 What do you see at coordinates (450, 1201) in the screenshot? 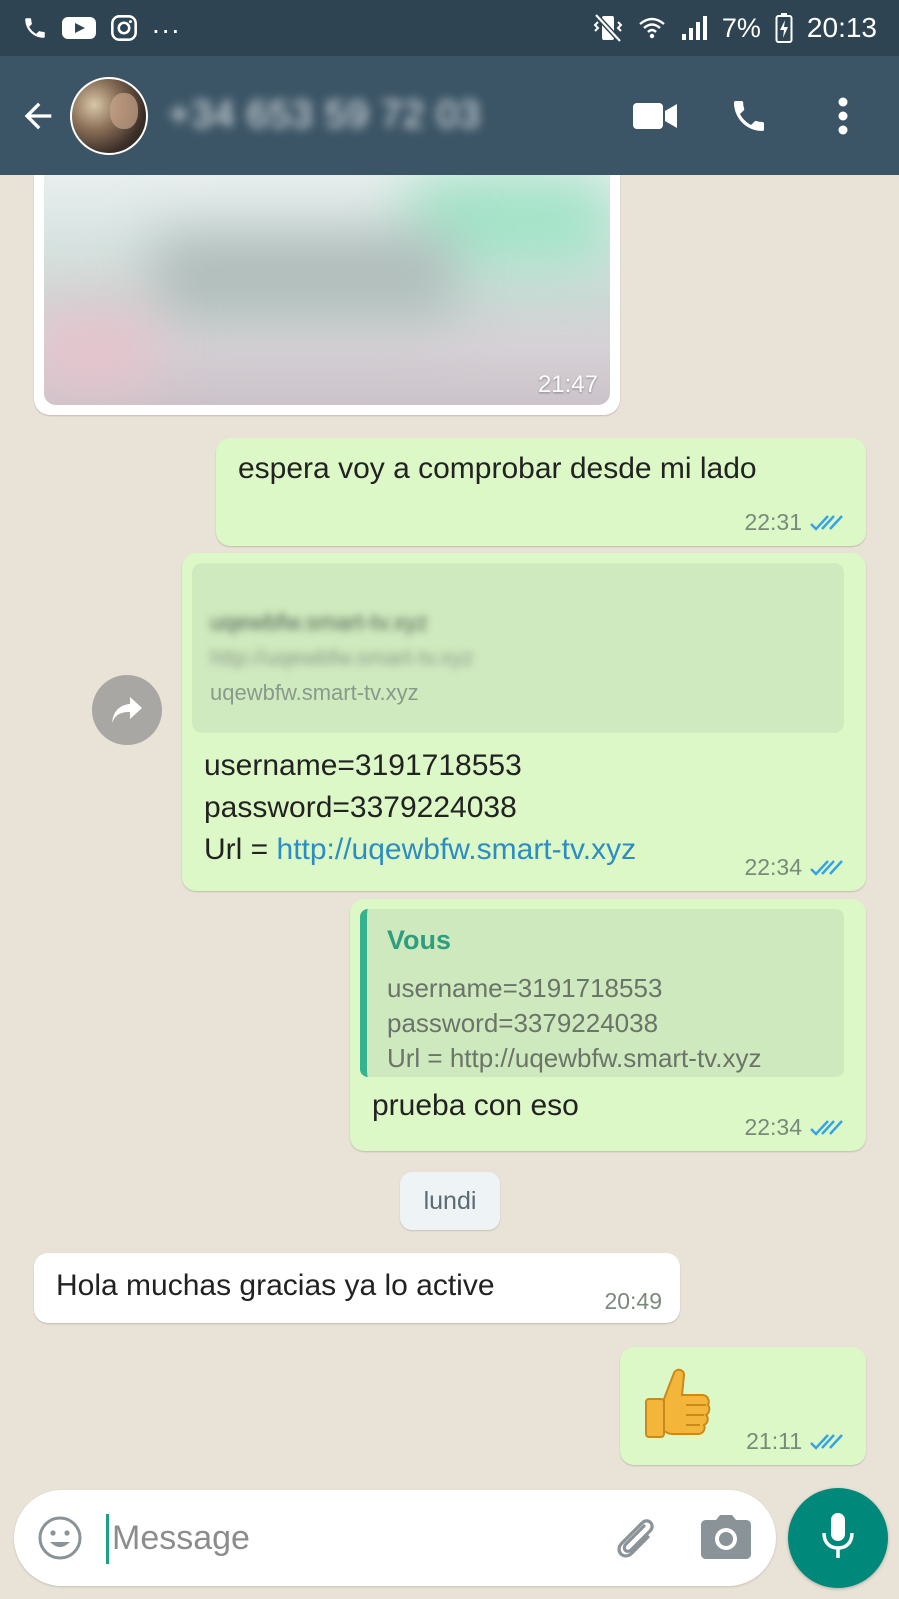
I see `date-divider: lundi` at bounding box center [450, 1201].